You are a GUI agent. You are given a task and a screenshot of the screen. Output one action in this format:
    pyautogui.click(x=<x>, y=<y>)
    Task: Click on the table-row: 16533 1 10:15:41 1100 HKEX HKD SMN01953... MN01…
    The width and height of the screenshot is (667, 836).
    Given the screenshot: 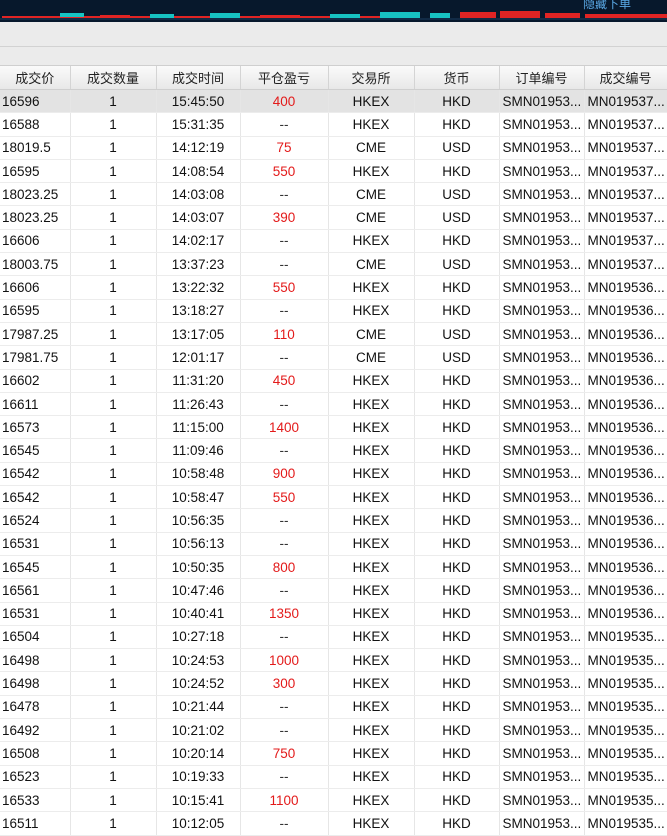 What is the action you would take?
    pyautogui.click(x=333, y=800)
    